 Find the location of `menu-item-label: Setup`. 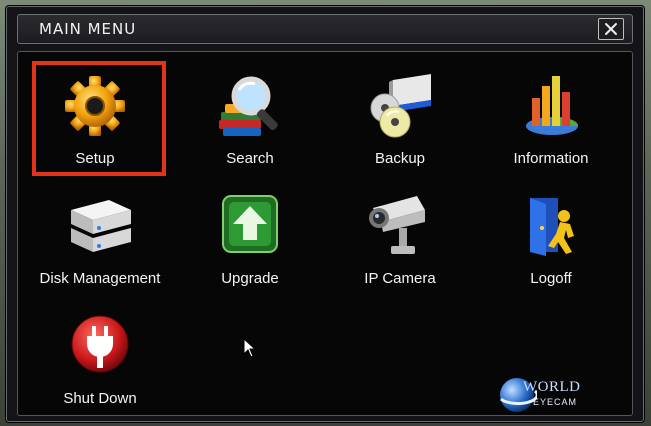

menu-item-label: Setup is located at coordinates (95, 158).